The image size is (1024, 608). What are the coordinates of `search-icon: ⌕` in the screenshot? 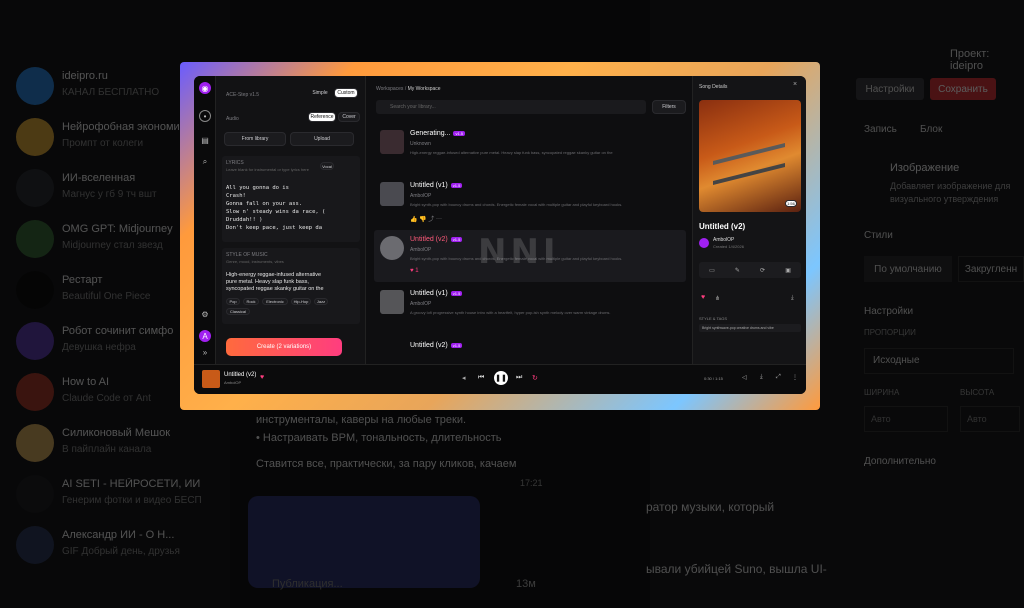 It's located at (205, 162).